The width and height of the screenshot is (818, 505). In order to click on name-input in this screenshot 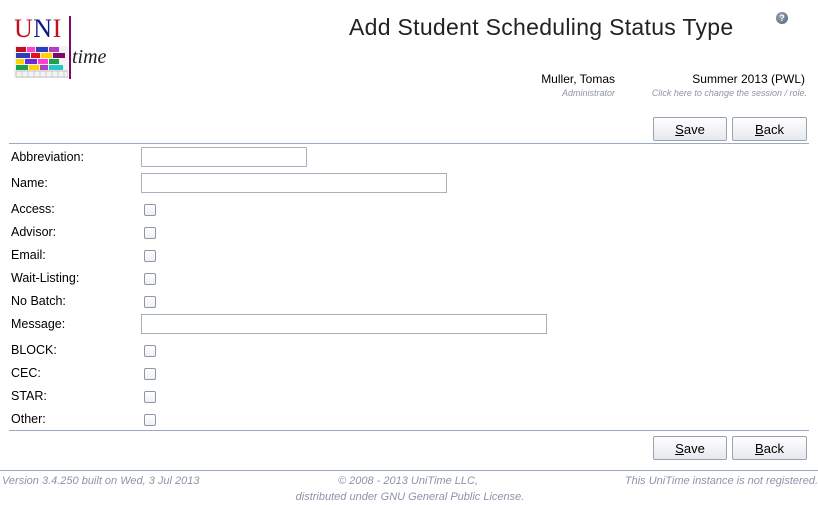, I will do `click(294, 183)`.